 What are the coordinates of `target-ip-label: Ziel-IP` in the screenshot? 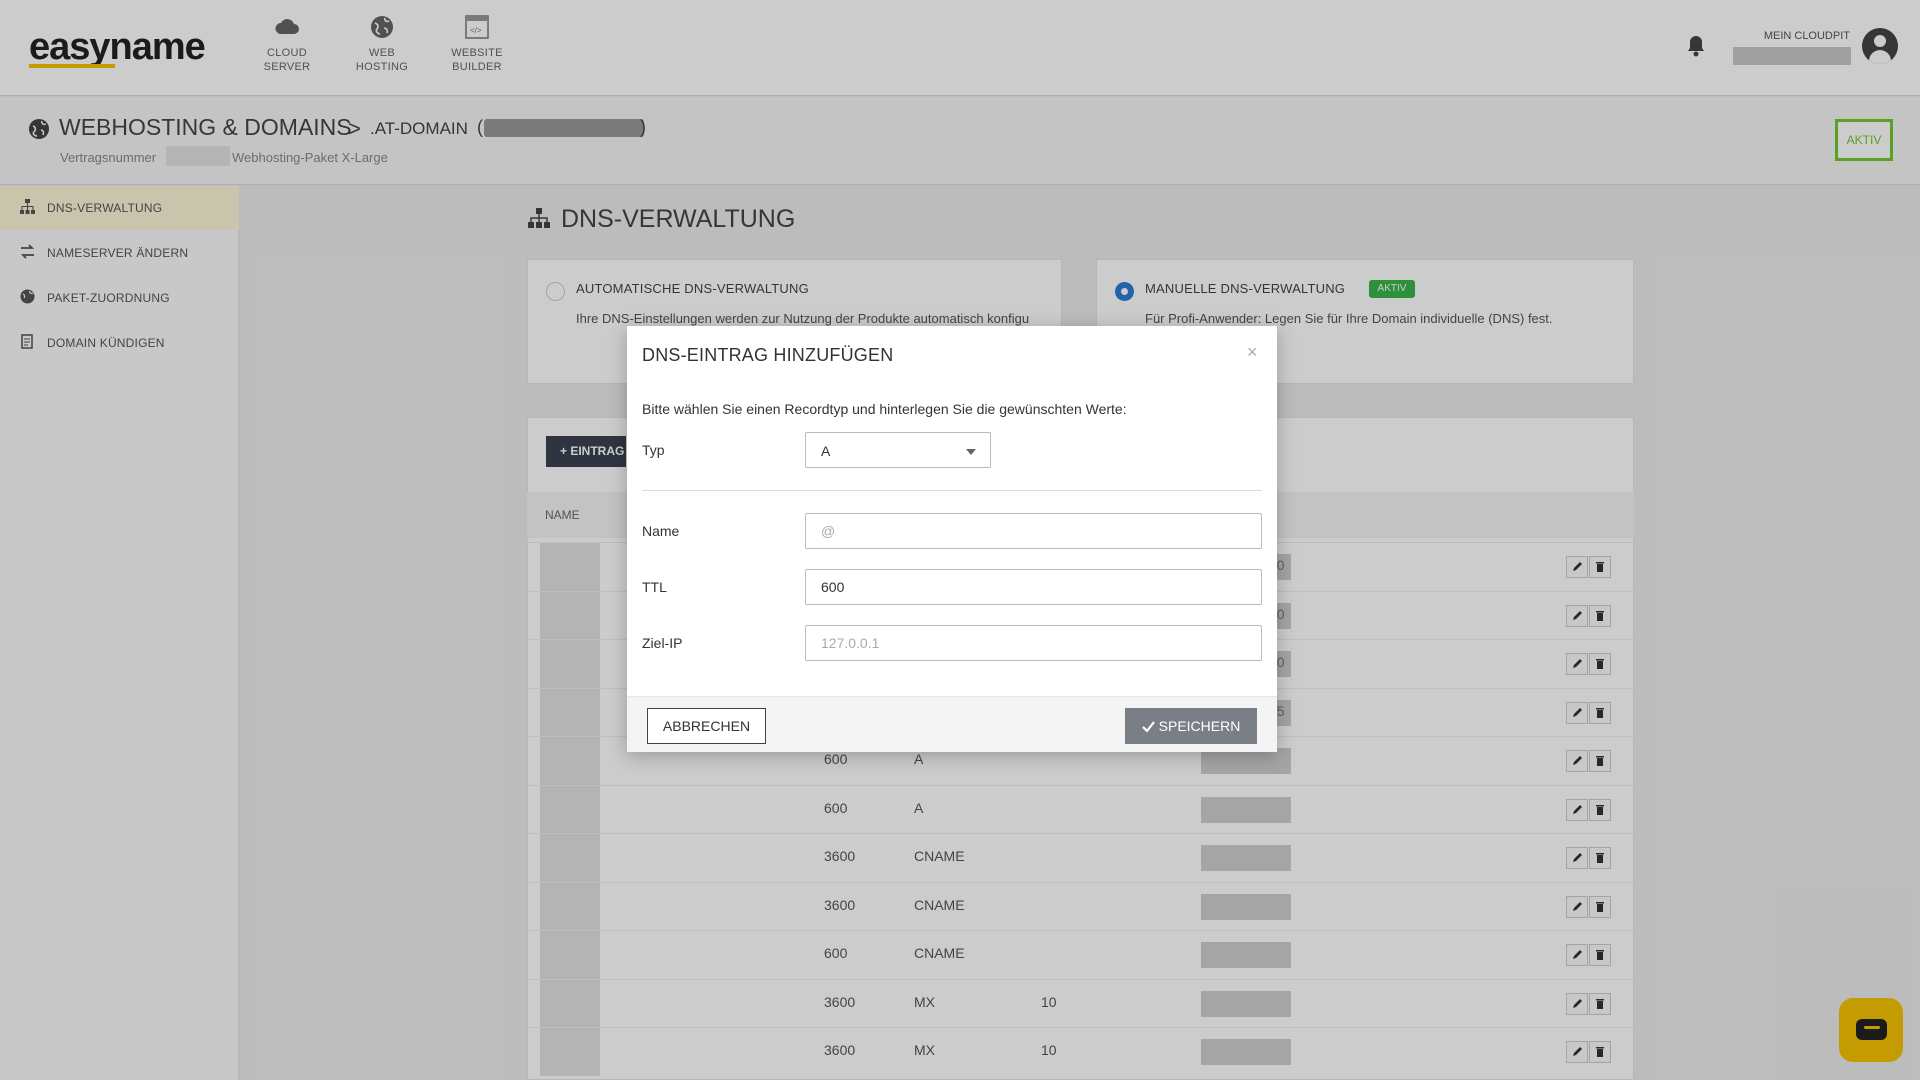 It's located at (662, 643).